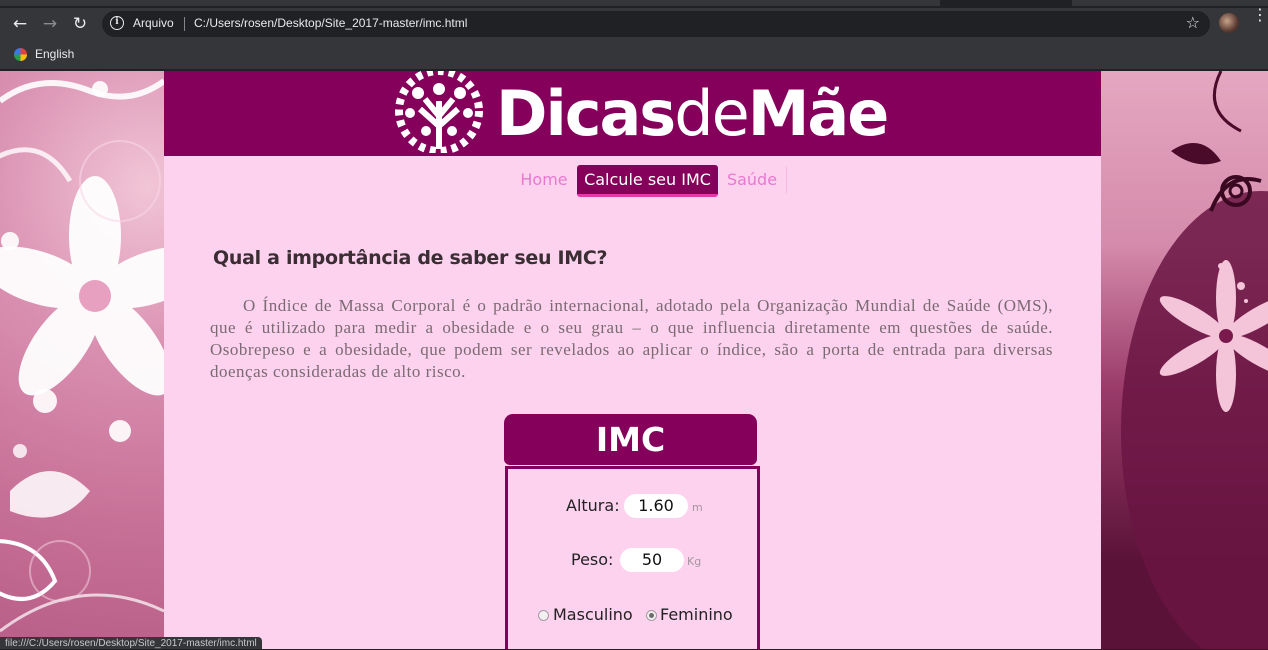 The width and height of the screenshot is (1268, 650). What do you see at coordinates (20, 54) in the screenshot?
I see `globe-icon` at bounding box center [20, 54].